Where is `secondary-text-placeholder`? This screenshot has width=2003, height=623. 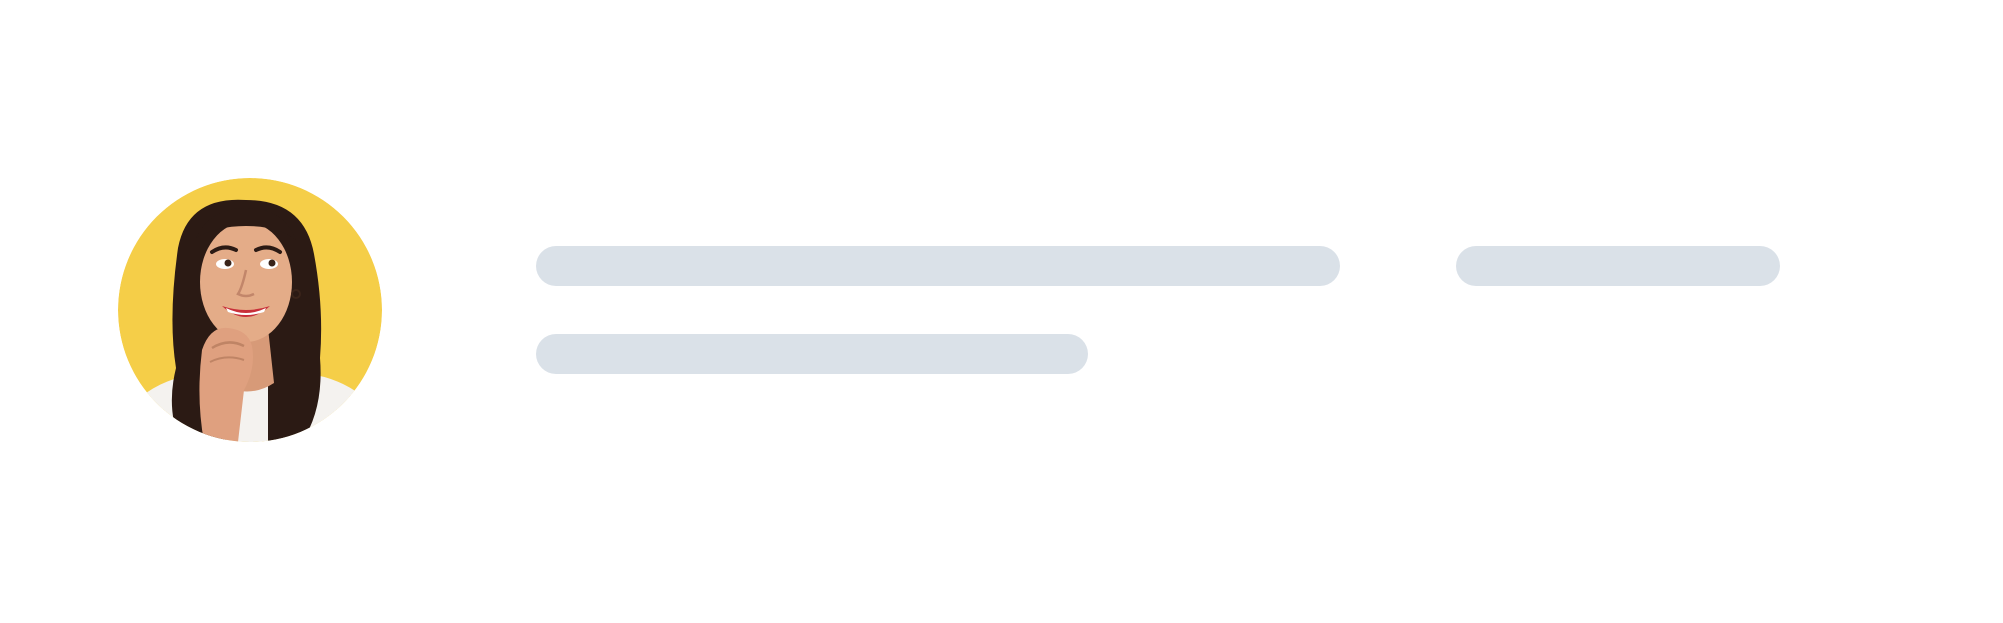 secondary-text-placeholder is located at coordinates (812, 354).